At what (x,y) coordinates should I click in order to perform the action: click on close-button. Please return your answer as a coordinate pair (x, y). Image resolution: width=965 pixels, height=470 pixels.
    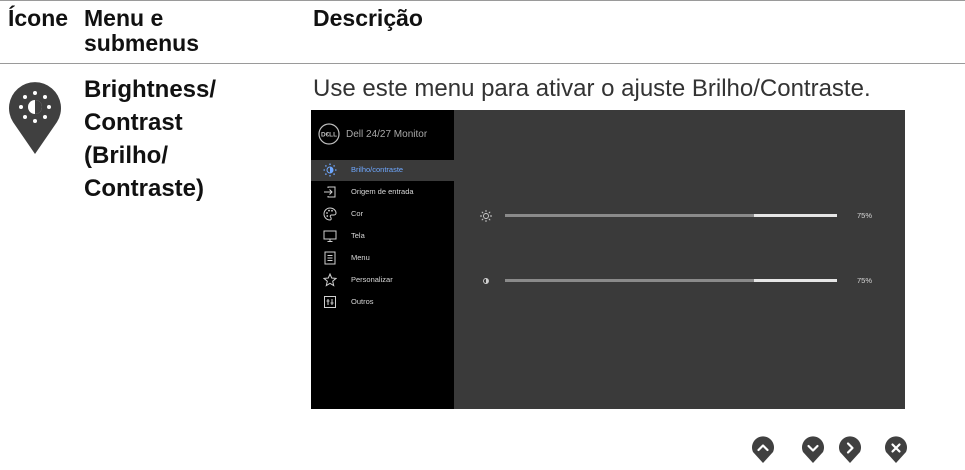
    Looking at the image, I should click on (896, 450).